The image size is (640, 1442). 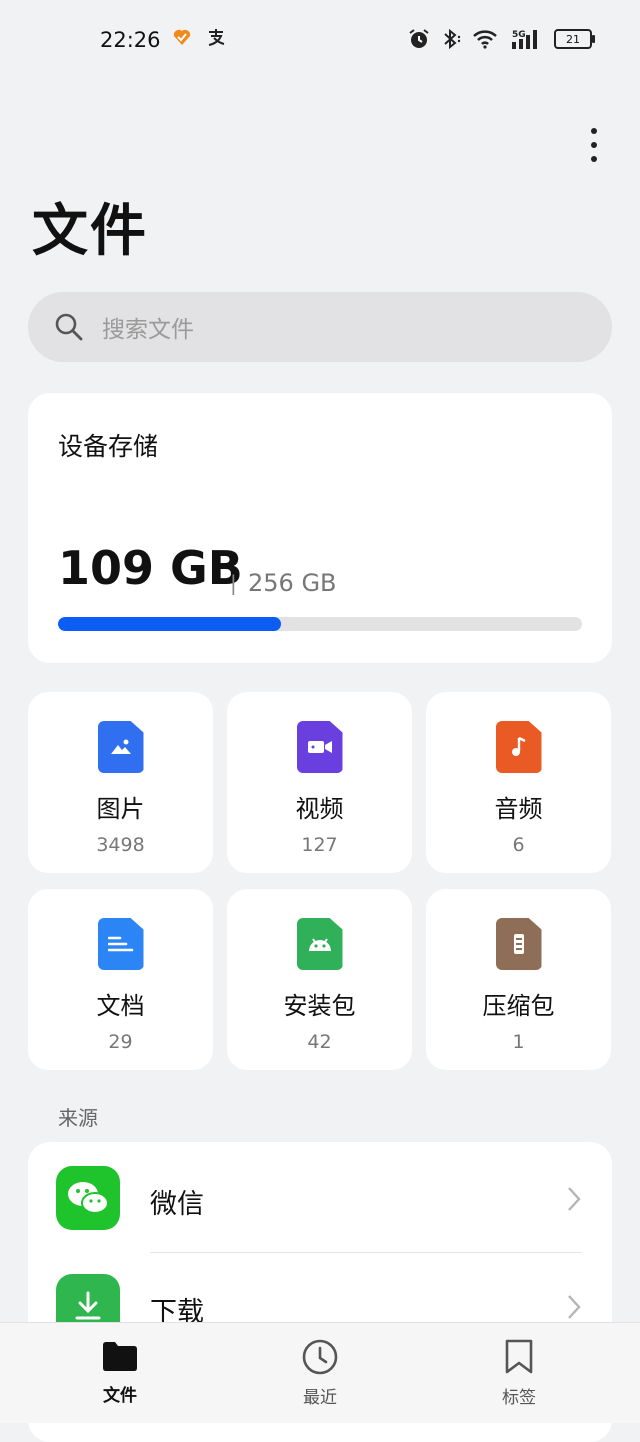 I want to click on category-documents: 文档 29, so click(x=120, y=979).